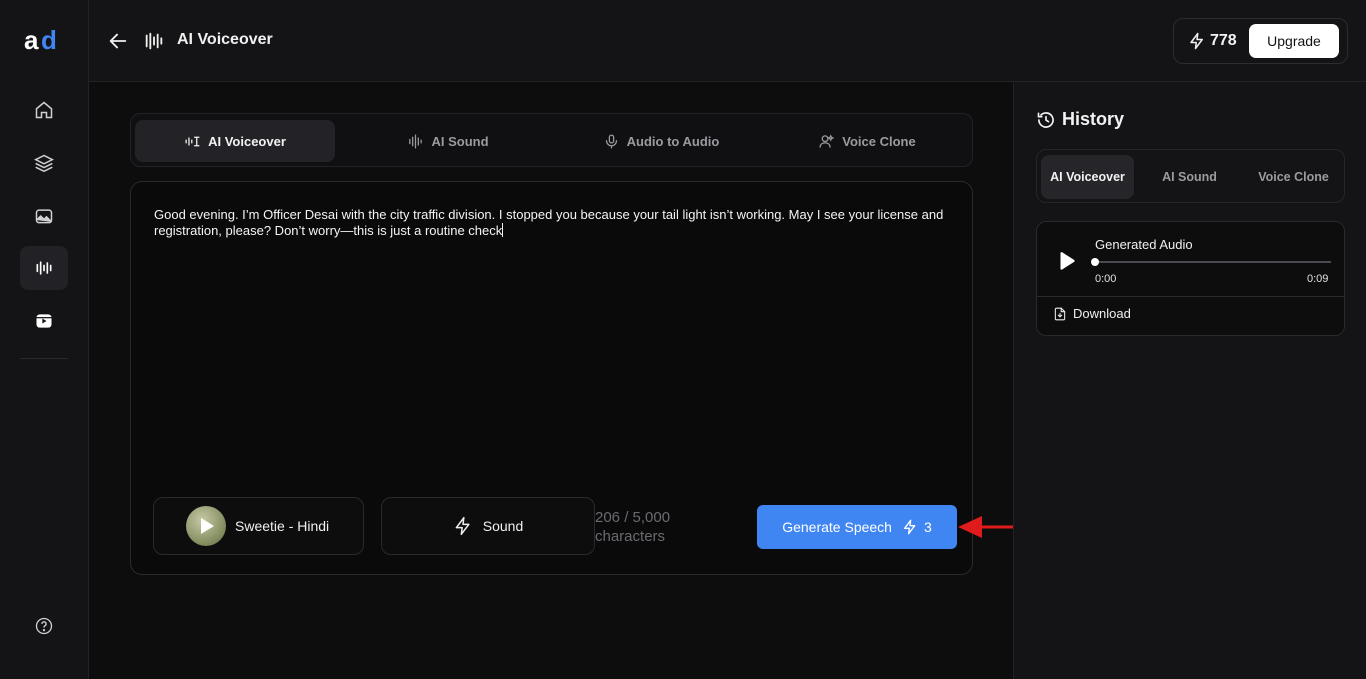 Image resolution: width=1366 pixels, height=679 pixels. Describe the element at coordinates (1093, 119) in the screenshot. I see `history-title: History` at that location.